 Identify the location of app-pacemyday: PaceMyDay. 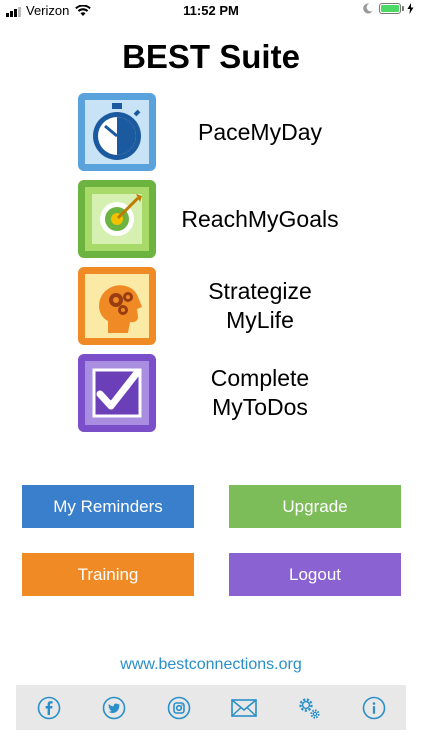
(228, 132).